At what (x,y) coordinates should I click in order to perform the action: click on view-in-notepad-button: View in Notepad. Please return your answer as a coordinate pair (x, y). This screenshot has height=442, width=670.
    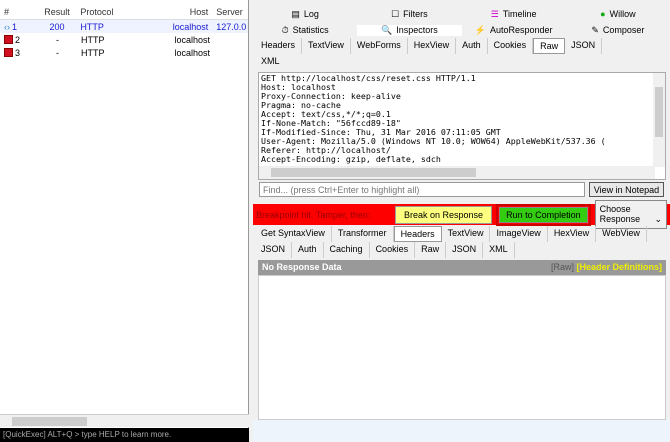
    Looking at the image, I should click on (626, 189).